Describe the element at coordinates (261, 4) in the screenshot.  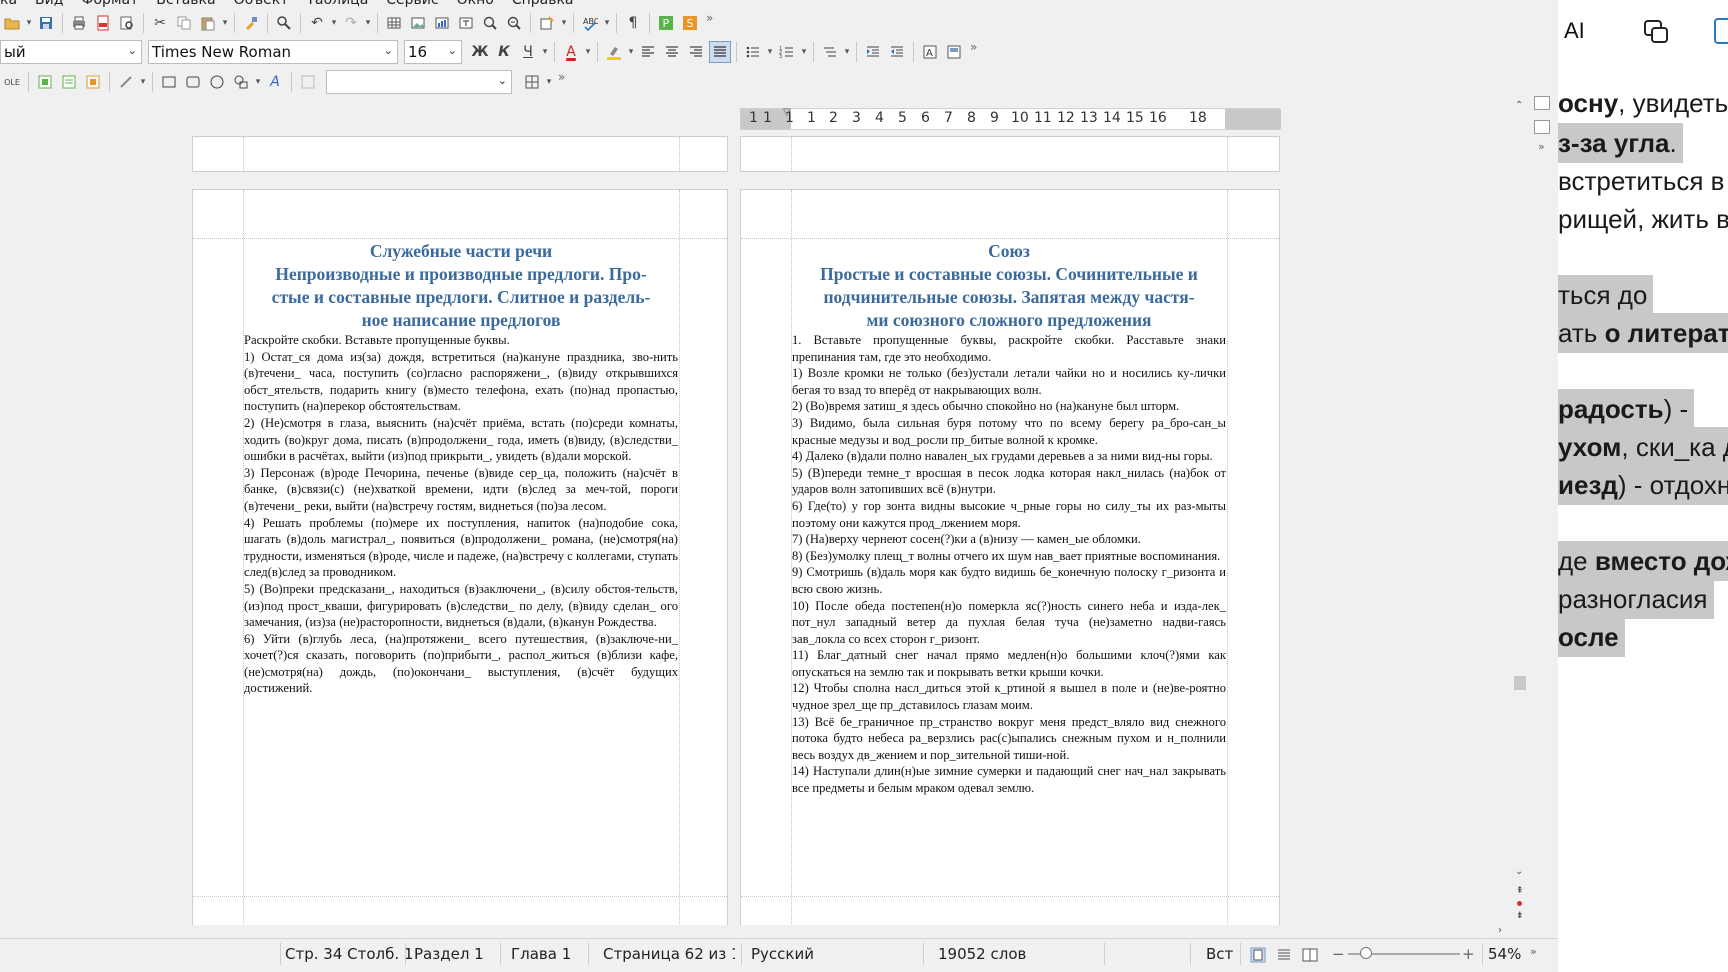
I see `menu-item: Объект` at that location.